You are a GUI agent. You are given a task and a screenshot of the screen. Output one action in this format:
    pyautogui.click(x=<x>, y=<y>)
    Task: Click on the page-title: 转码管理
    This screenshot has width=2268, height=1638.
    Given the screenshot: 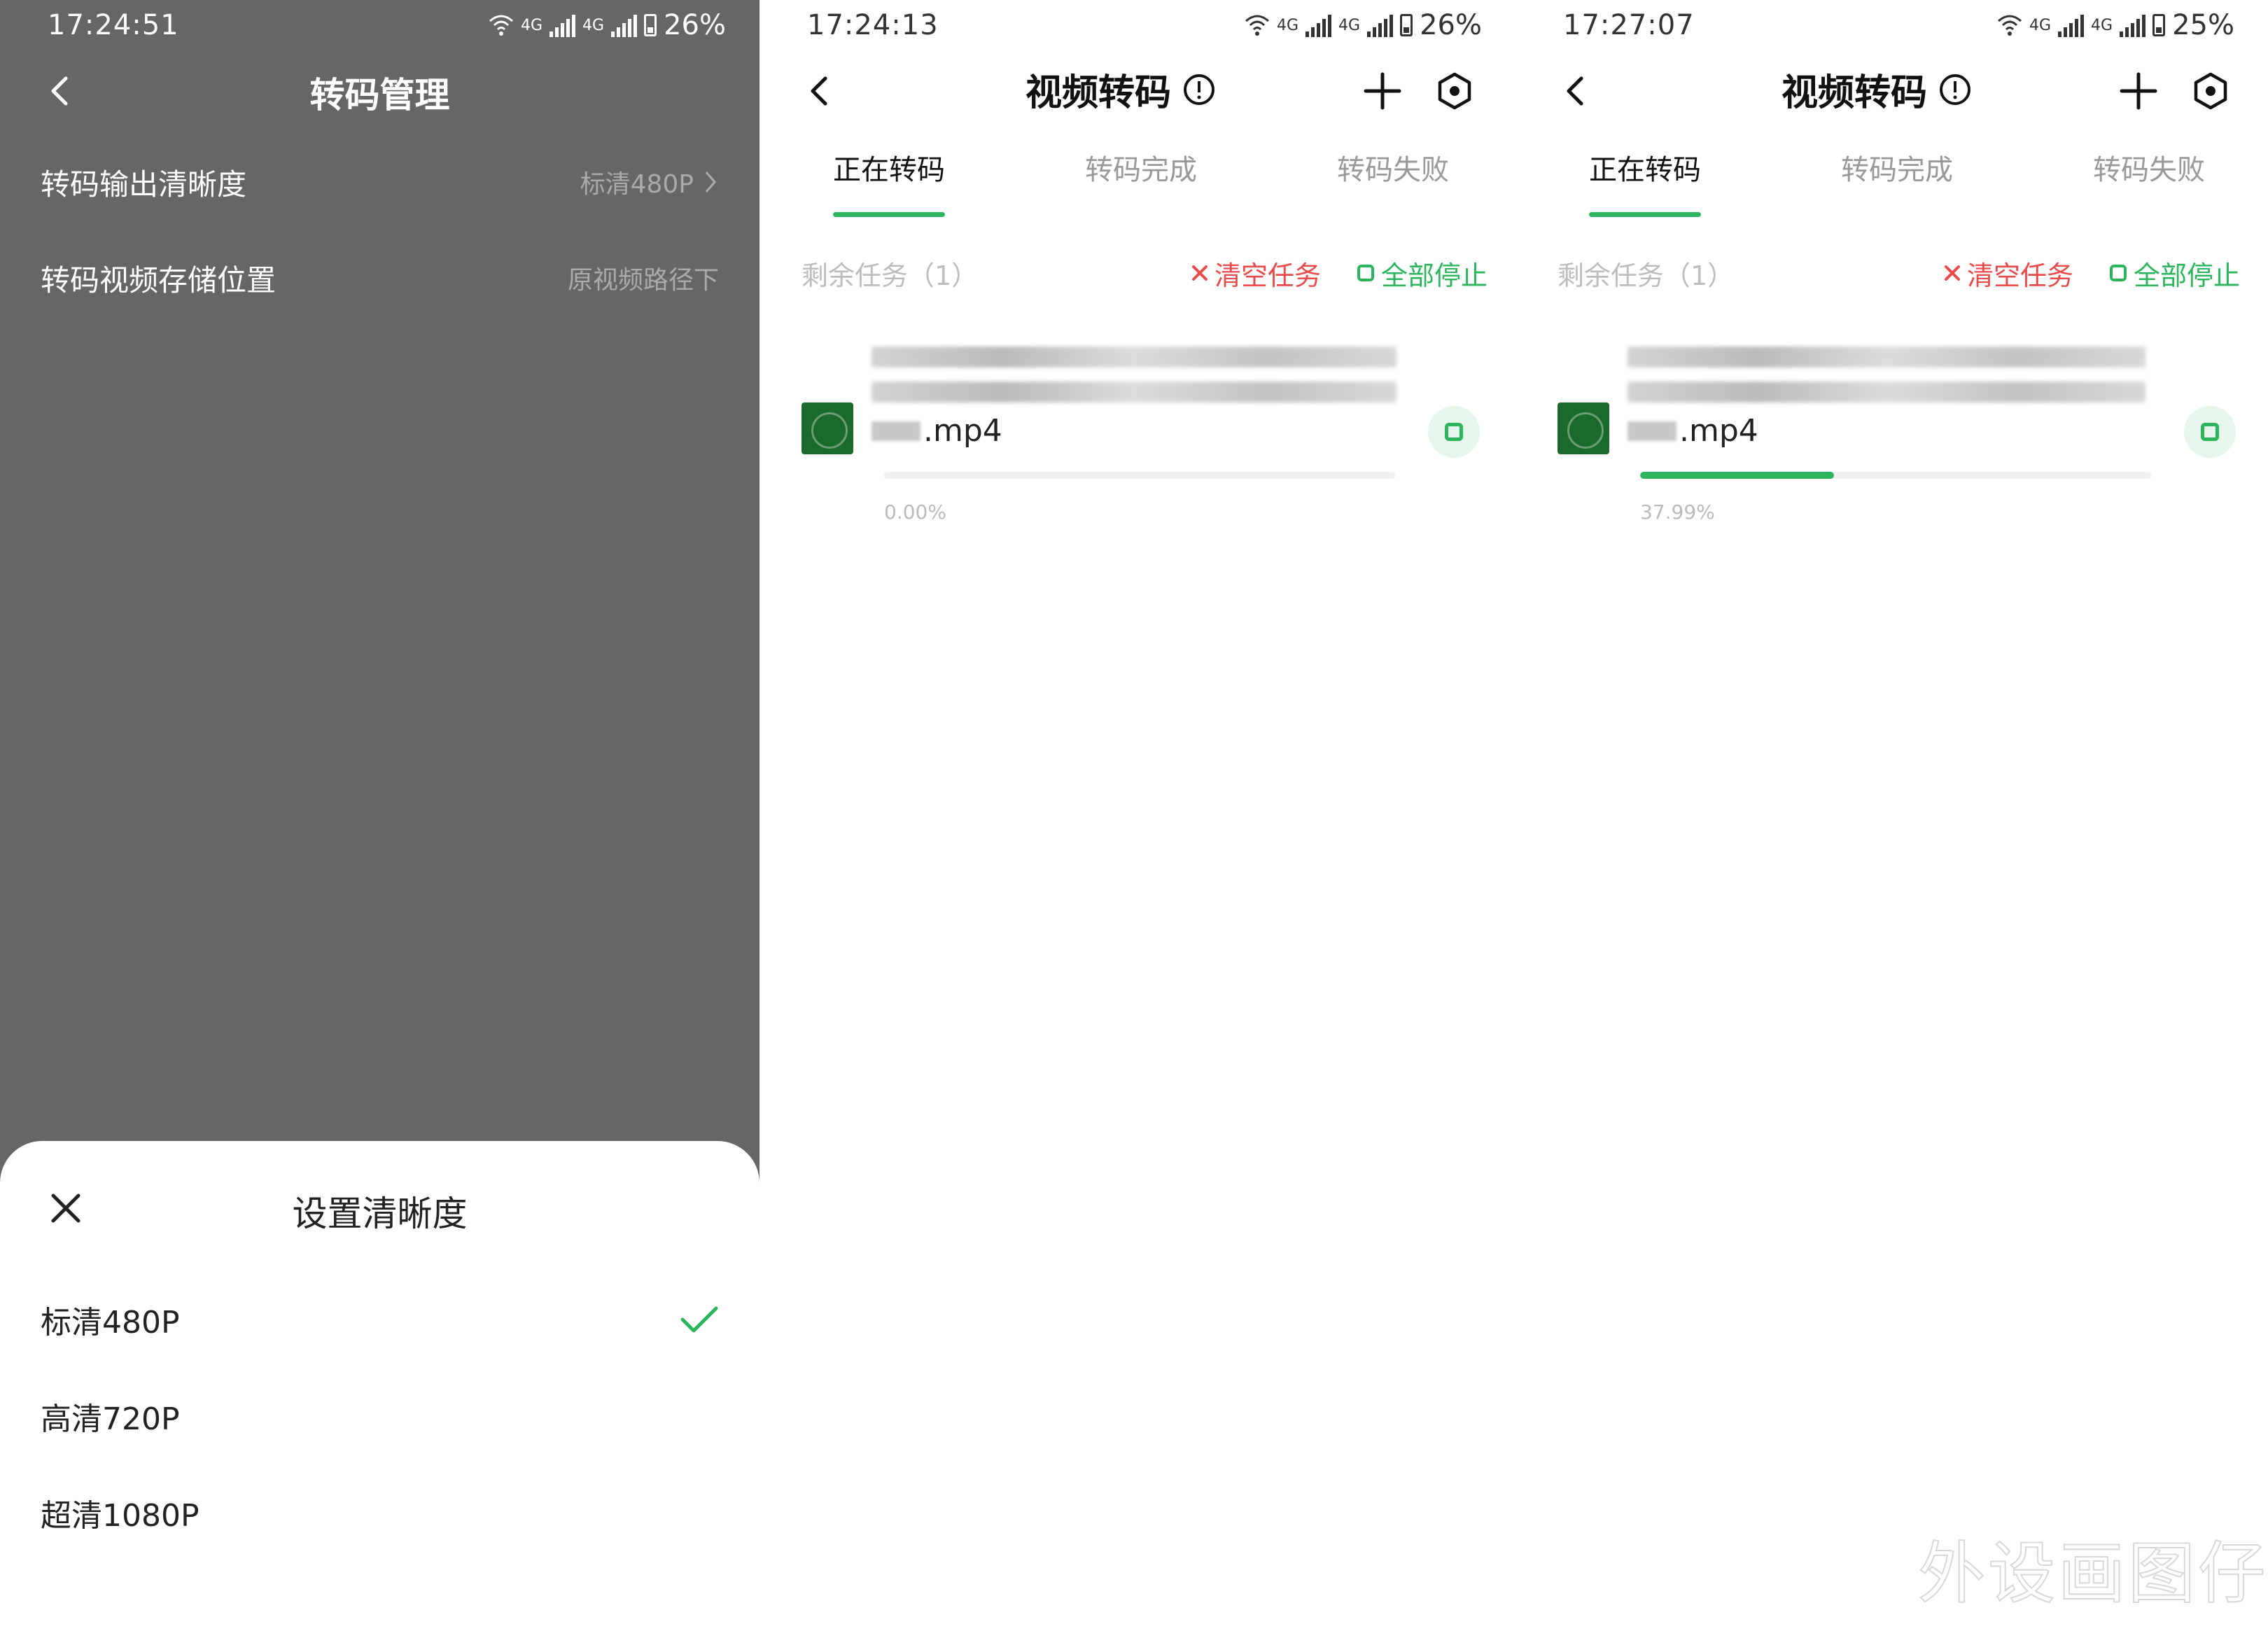 What is the action you would take?
    pyautogui.click(x=379, y=95)
    